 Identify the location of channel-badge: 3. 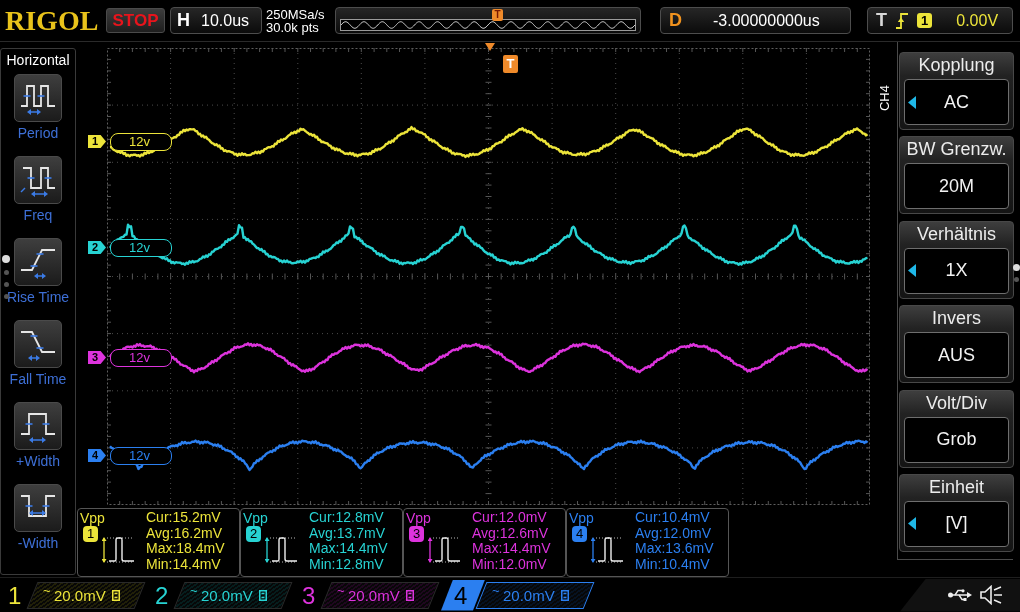
(416, 534).